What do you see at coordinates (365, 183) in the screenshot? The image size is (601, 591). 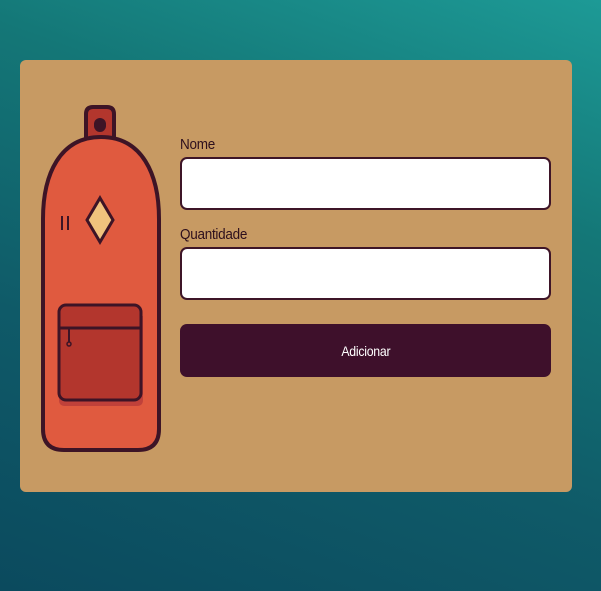 I see `name-input` at bounding box center [365, 183].